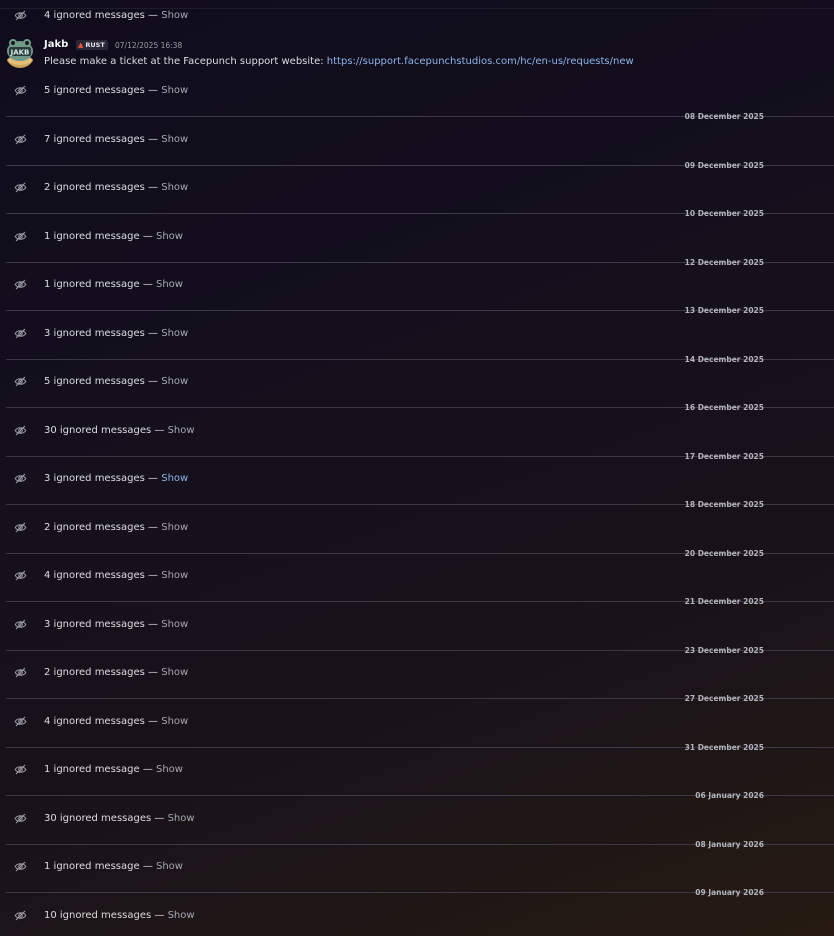 Image resolution: width=834 pixels, height=936 pixels. I want to click on date-divider-label: 09 December 2025, so click(724, 165).